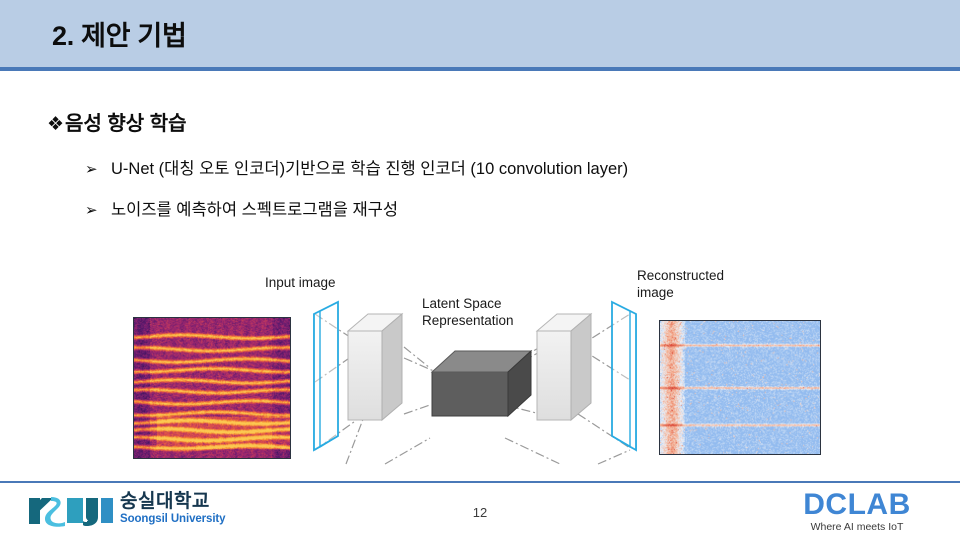 The image size is (960, 540). I want to click on dclab-logo: DCLAB Where AI meets IoT, so click(857, 511).